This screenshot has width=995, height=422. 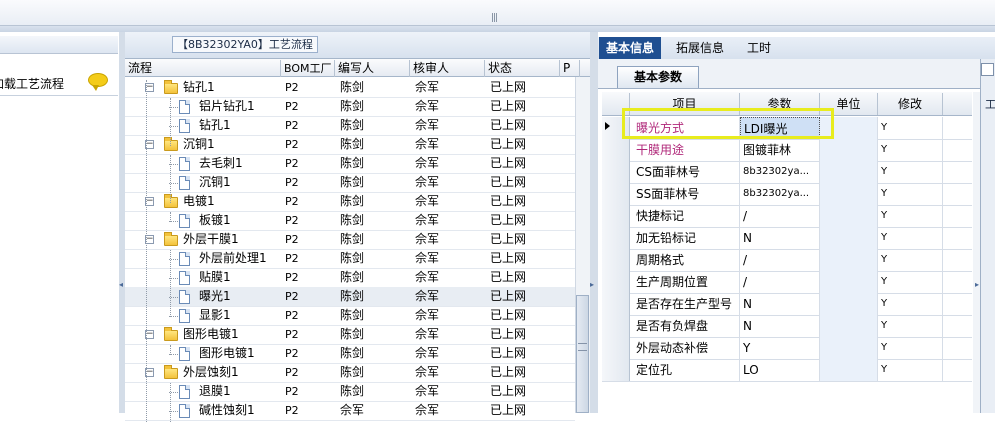 What do you see at coordinates (352, 410) in the screenshot?
I see `writer-cell: 佘军` at bounding box center [352, 410].